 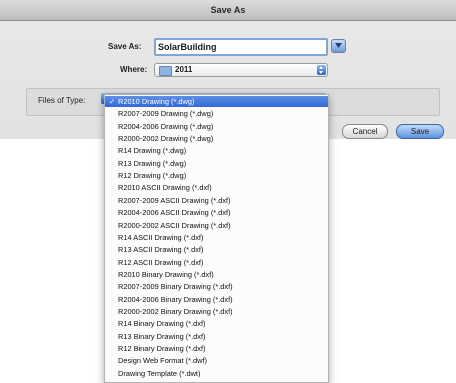 What do you see at coordinates (216, 126) in the screenshot?
I see `file-type-option: R2004-2006 Drawing (*.dwg)` at bounding box center [216, 126].